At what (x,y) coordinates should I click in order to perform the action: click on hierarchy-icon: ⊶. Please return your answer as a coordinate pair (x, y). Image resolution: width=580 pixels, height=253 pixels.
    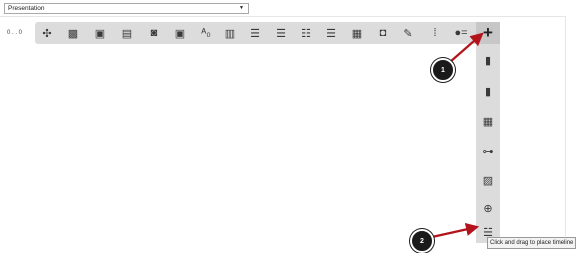
    Looking at the image, I should click on (488, 151).